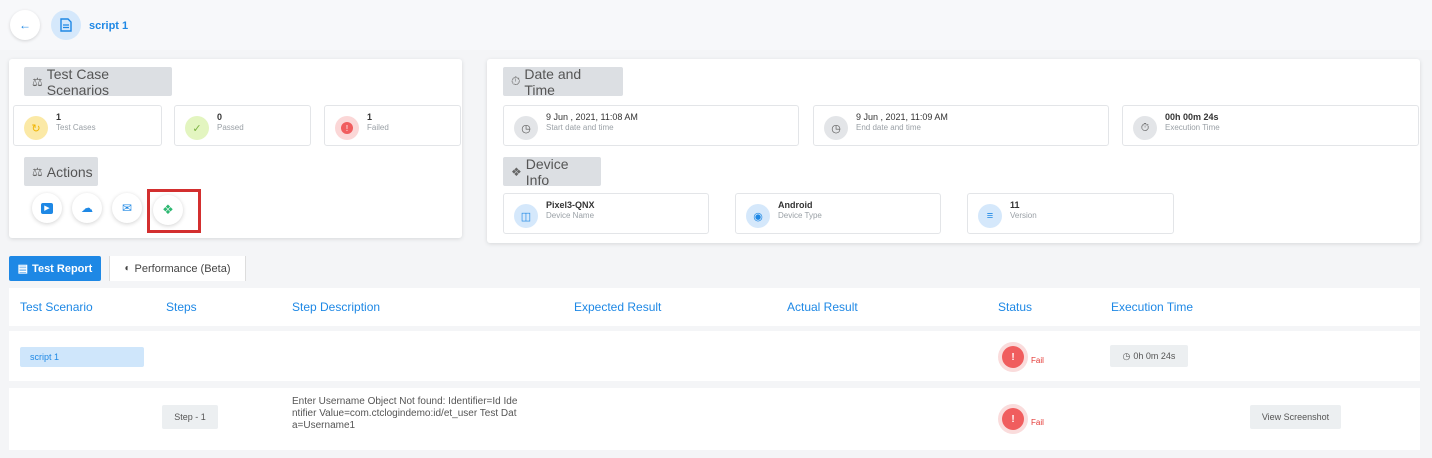 The image size is (1432, 458). What do you see at coordinates (1295, 417) in the screenshot?
I see `view-screenshot-button: View Screenshot` at bounding box center [1295, 417].